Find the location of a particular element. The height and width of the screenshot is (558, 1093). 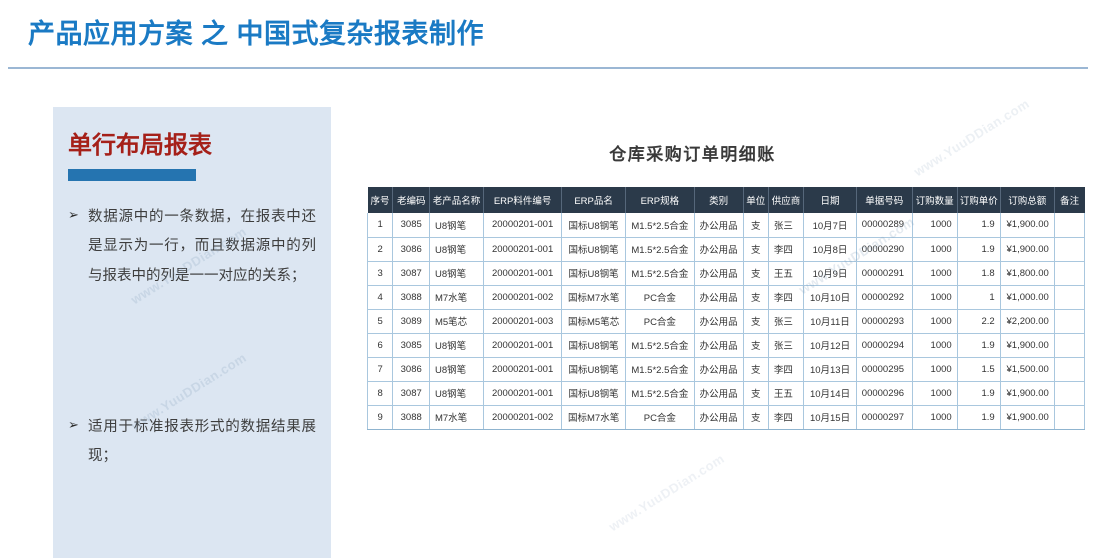

table-column-header: ERP料件编号 is located at coordinates (523, 200).